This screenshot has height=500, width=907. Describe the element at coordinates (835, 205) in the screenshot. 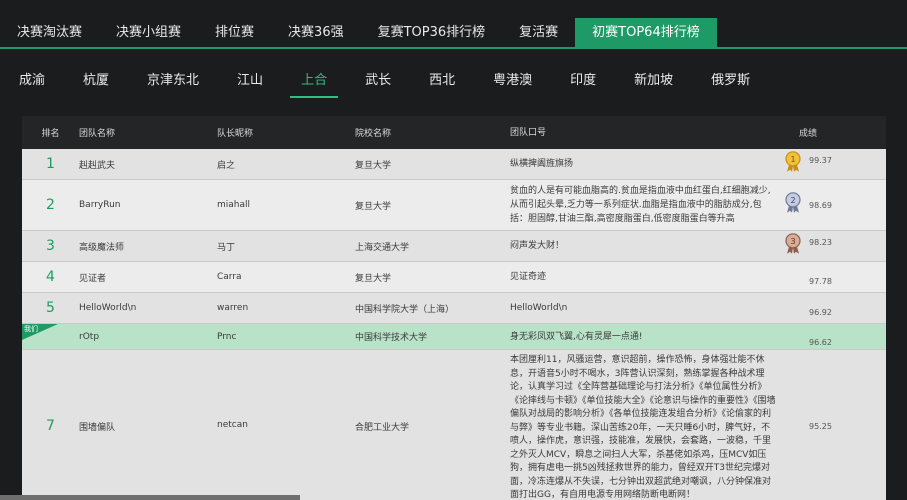

I see `score-cell: 2 98.69` at that location.